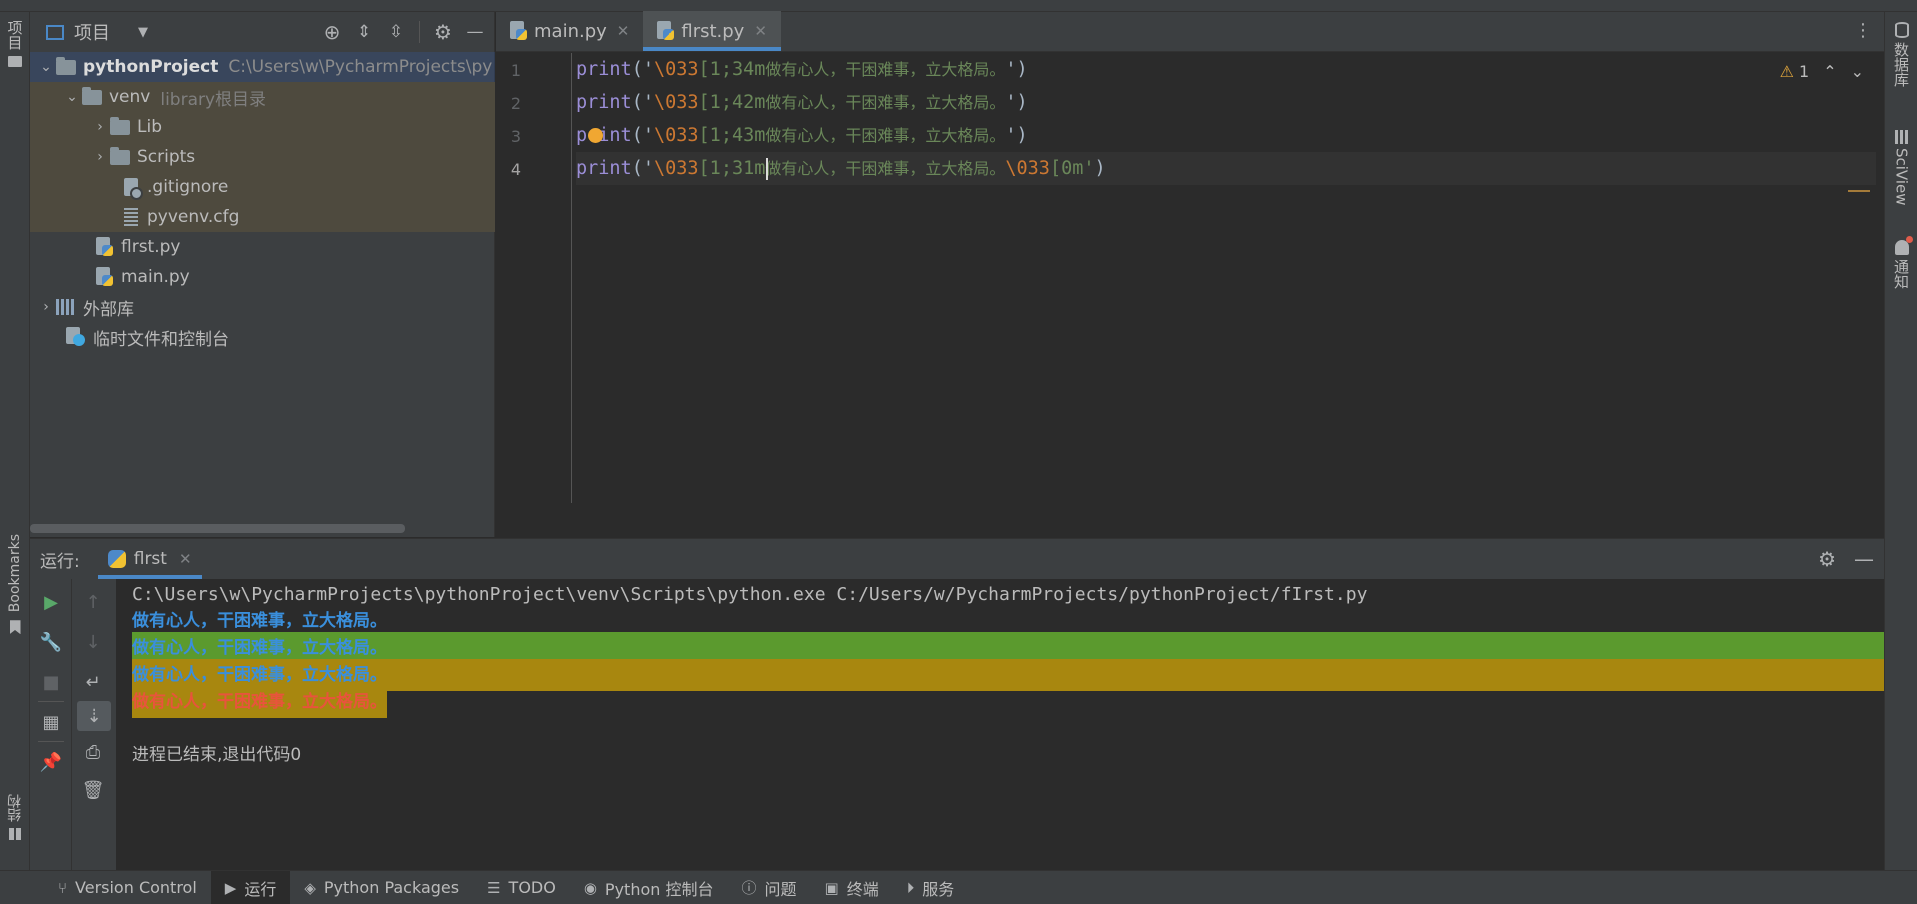  What do you see at coordinates (262, 217) in the screenshot?
I see `tree-item-pyvenv-cfg: pyvenv.cfg` at bounding box center [262, 217].